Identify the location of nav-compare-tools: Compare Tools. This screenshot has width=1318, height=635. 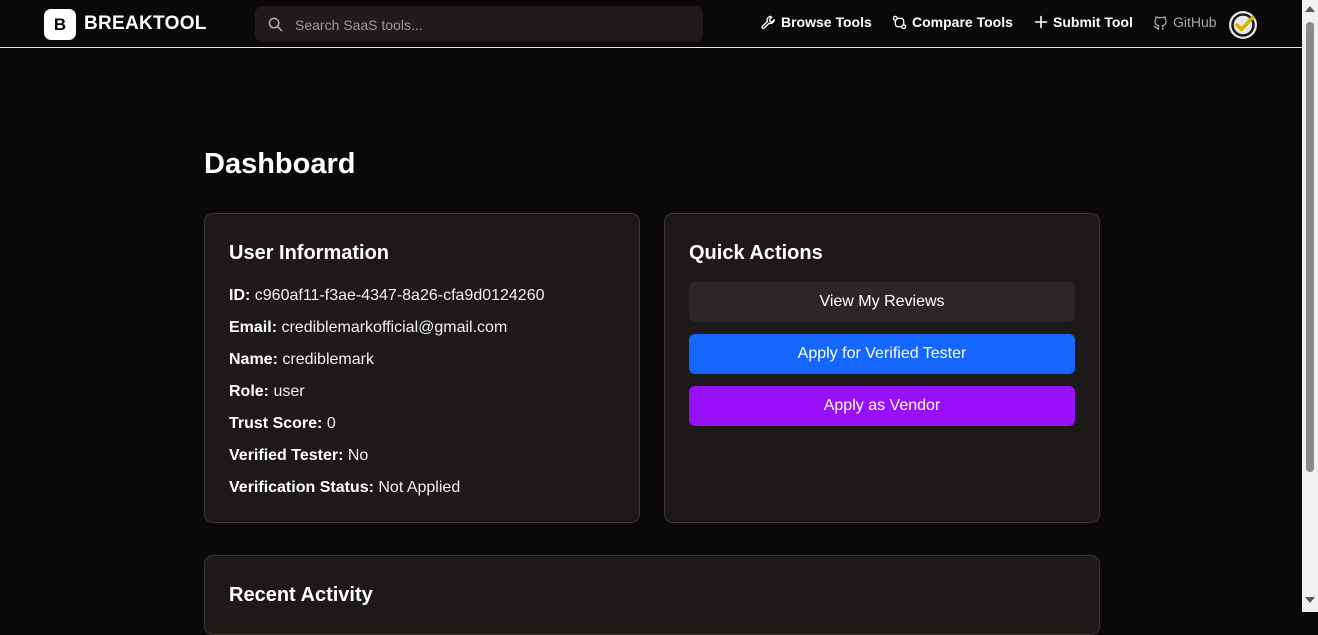
(952, 22).